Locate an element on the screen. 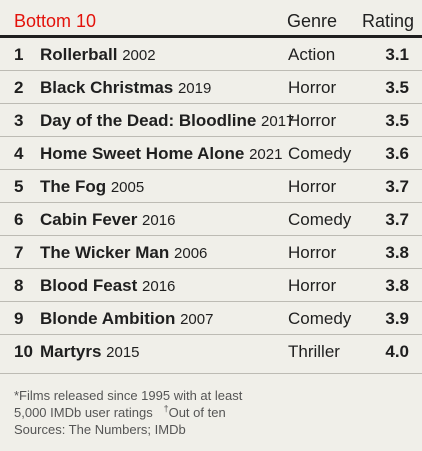 The height and width of the screenshot is (451, 422). row-genre: Action is located at coordinates (312, 54).